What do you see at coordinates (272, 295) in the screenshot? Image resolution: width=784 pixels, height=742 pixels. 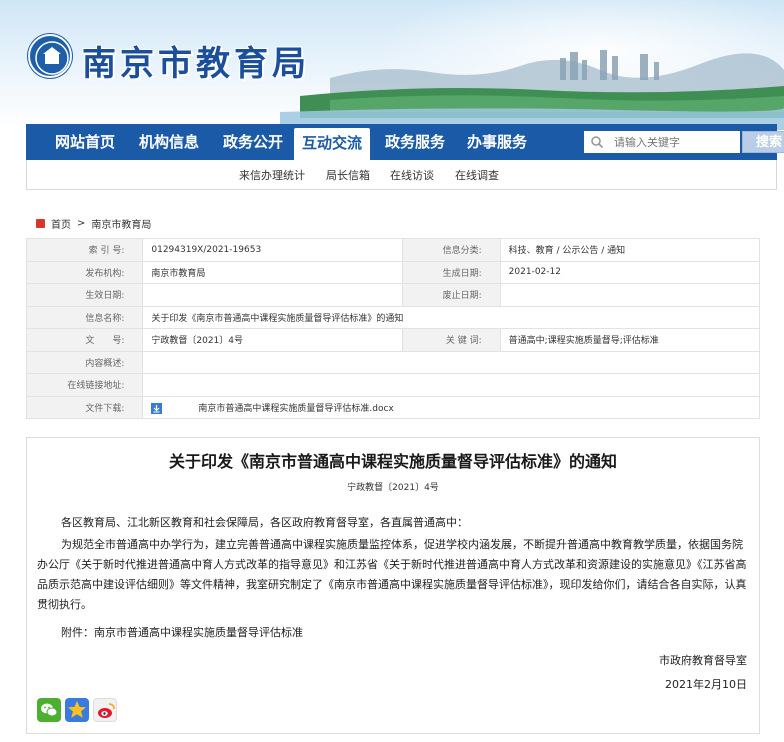 I see `effective-date-value` at bounding box center [272, 295].